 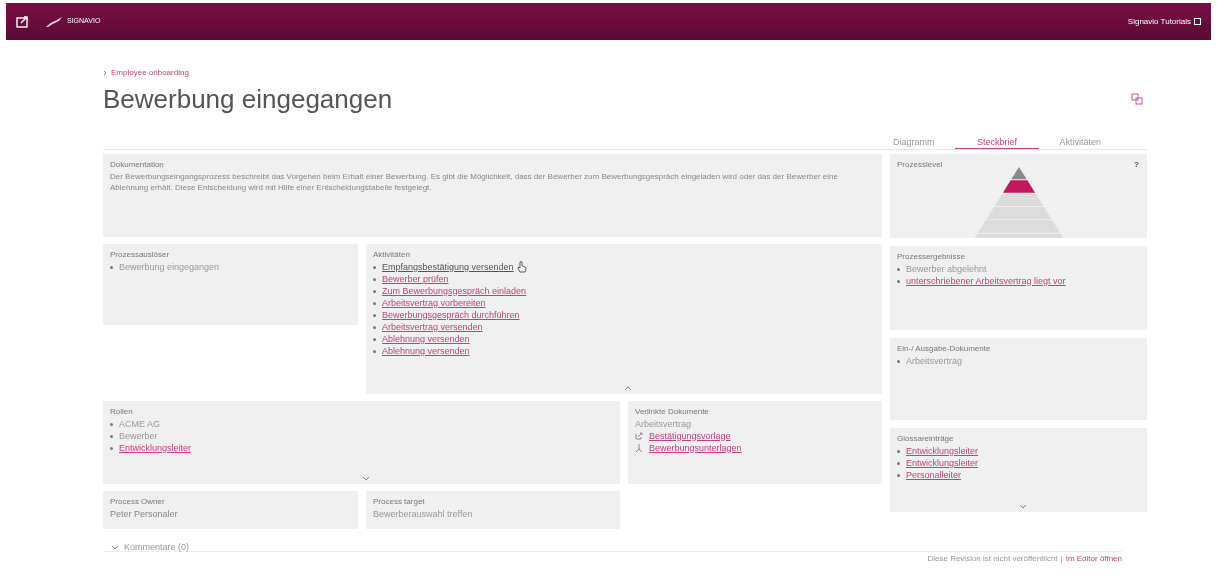 I want to click on list-item: Bewerber abgelehnt, so click(x=946, y=269).